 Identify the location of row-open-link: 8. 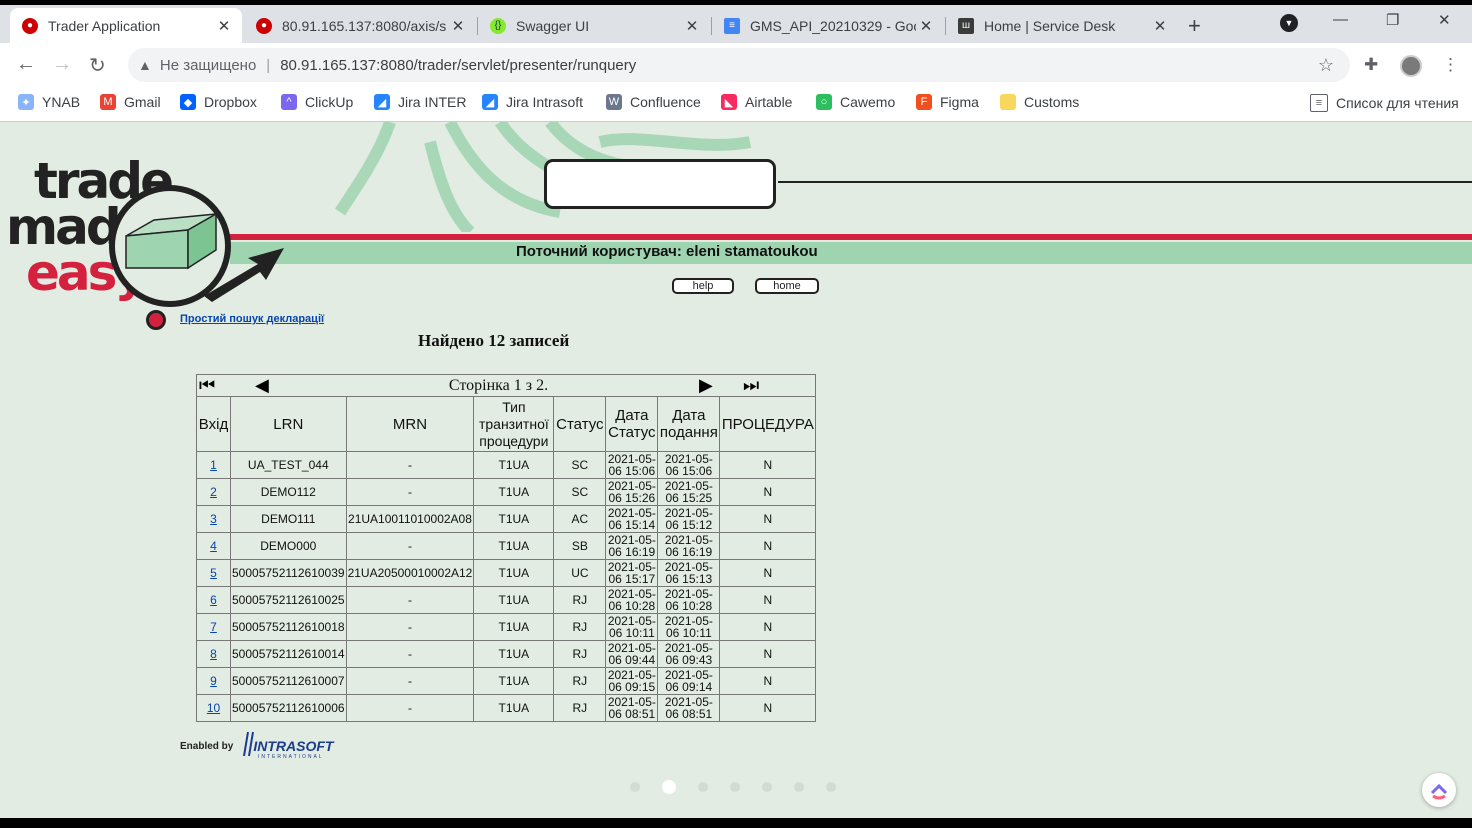
(213, 654).